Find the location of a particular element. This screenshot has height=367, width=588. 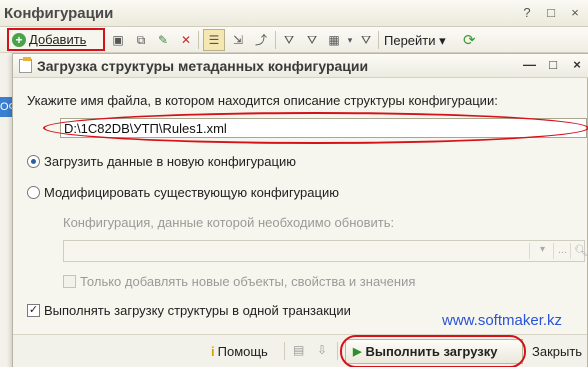

delete-icon: ✕ is located at coordinates (186, 40).